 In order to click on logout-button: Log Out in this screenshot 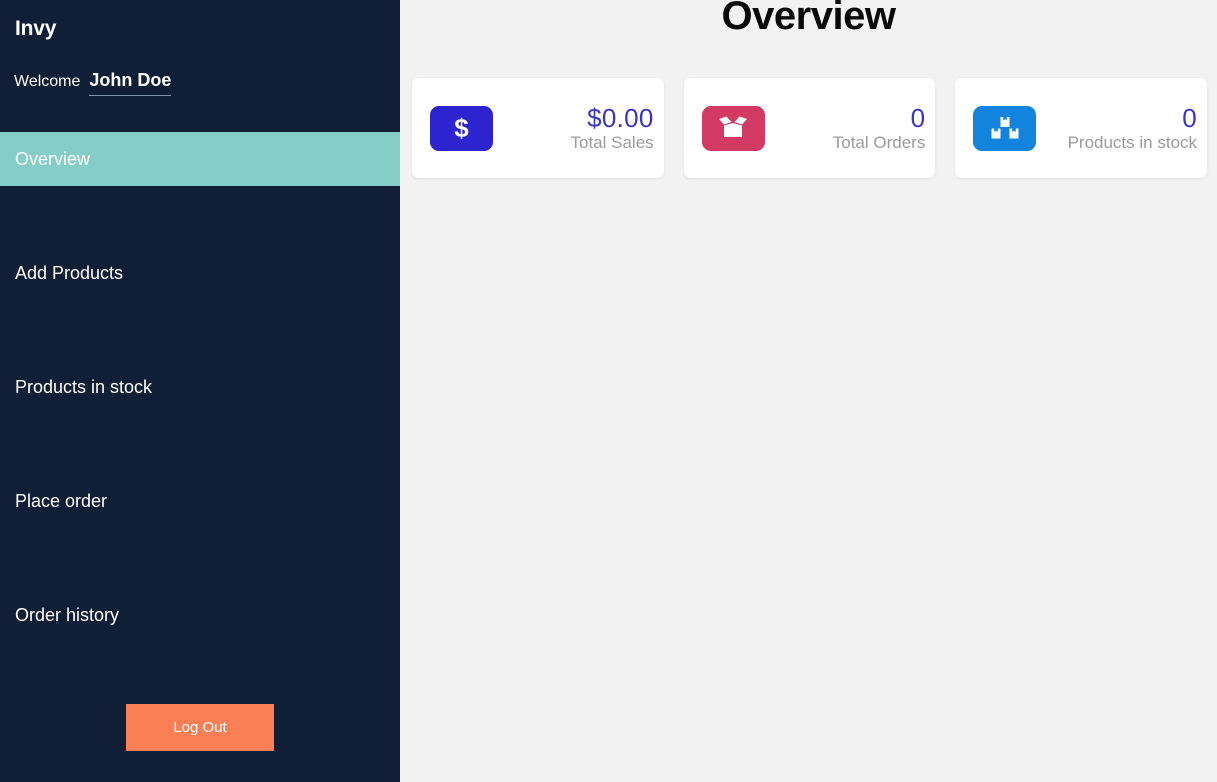, I will do `click(200, 727)`.